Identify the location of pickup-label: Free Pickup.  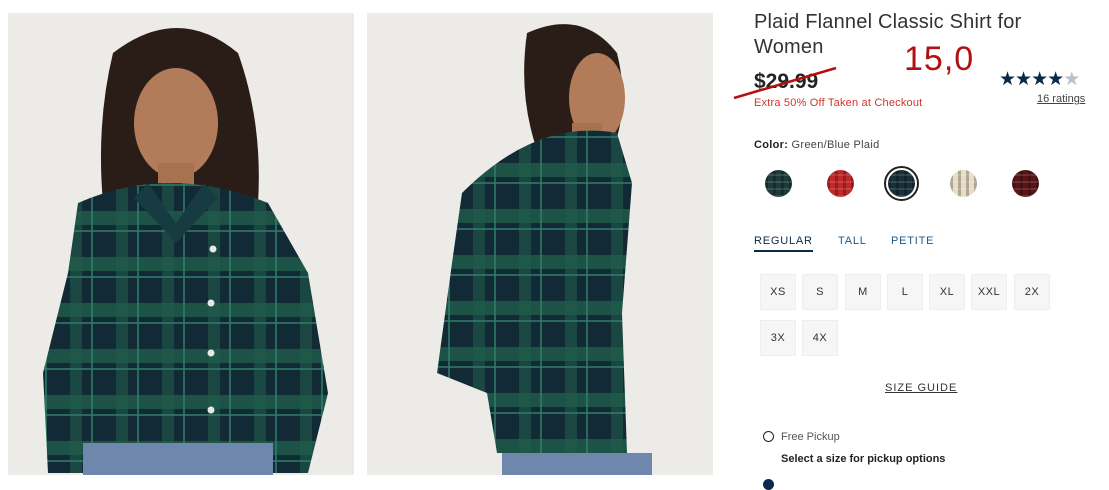
(810, 437).